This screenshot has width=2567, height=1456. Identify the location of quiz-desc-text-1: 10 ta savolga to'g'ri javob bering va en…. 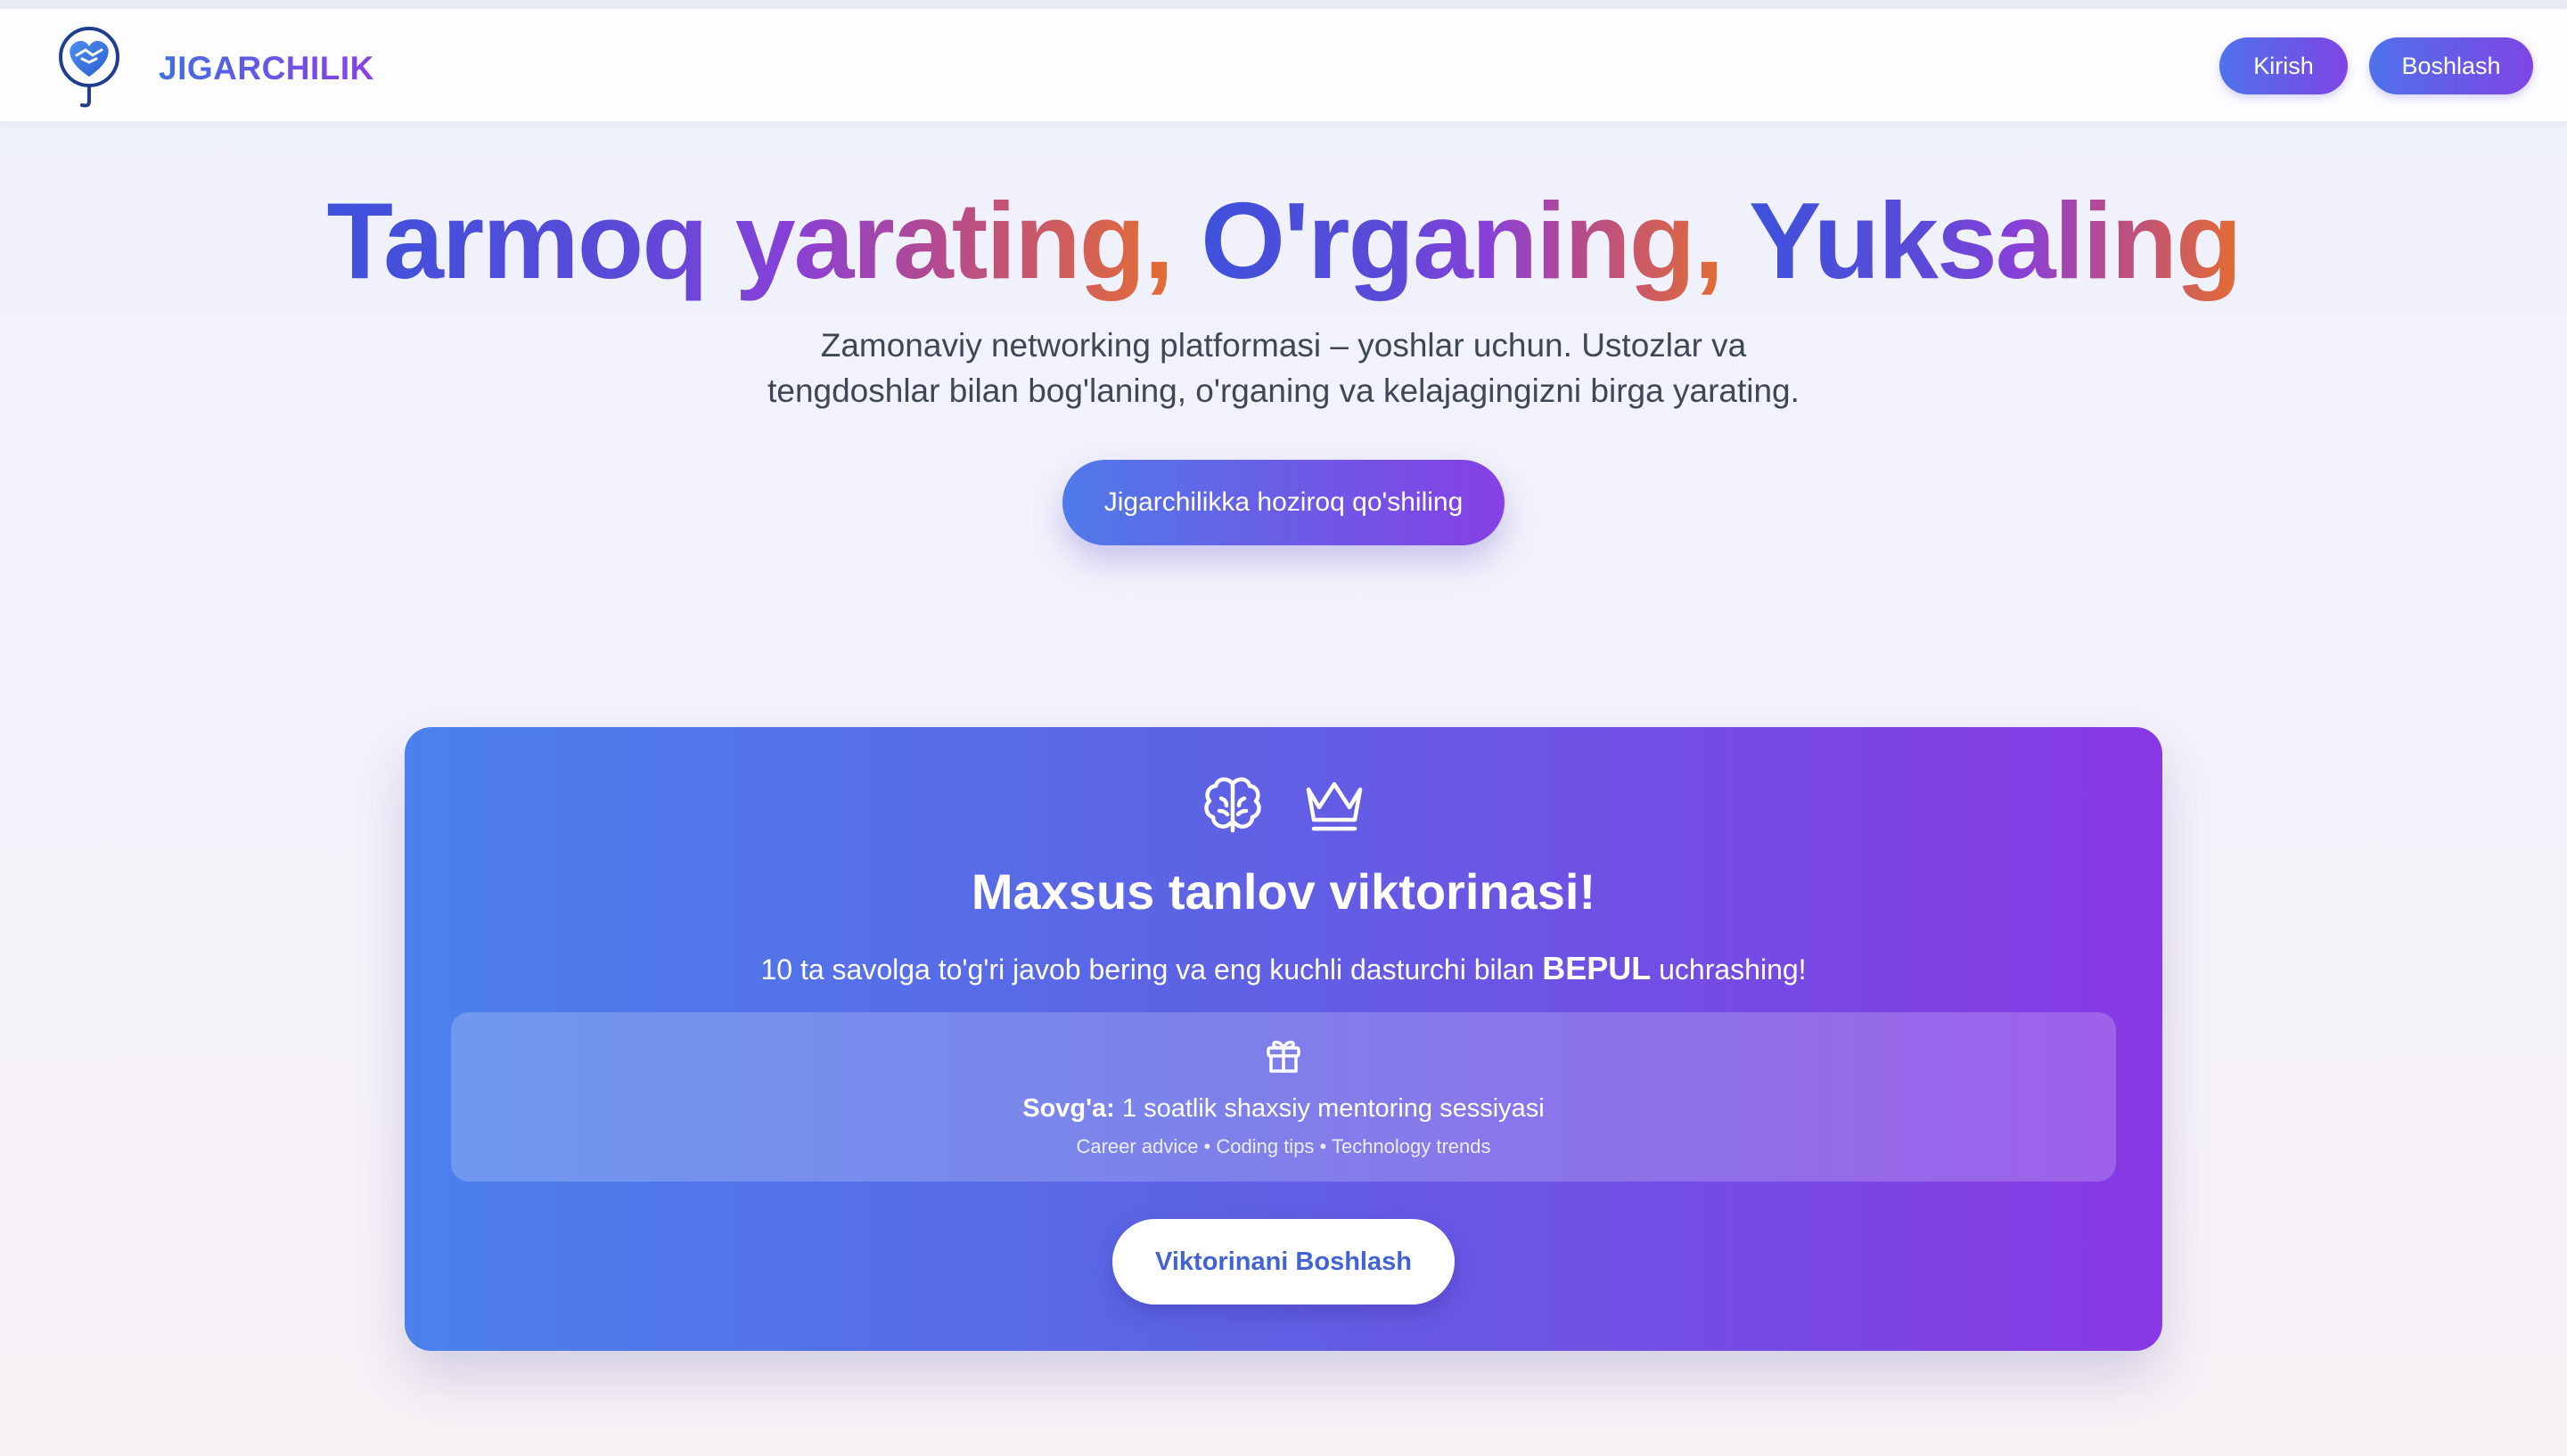
(1147, 970).